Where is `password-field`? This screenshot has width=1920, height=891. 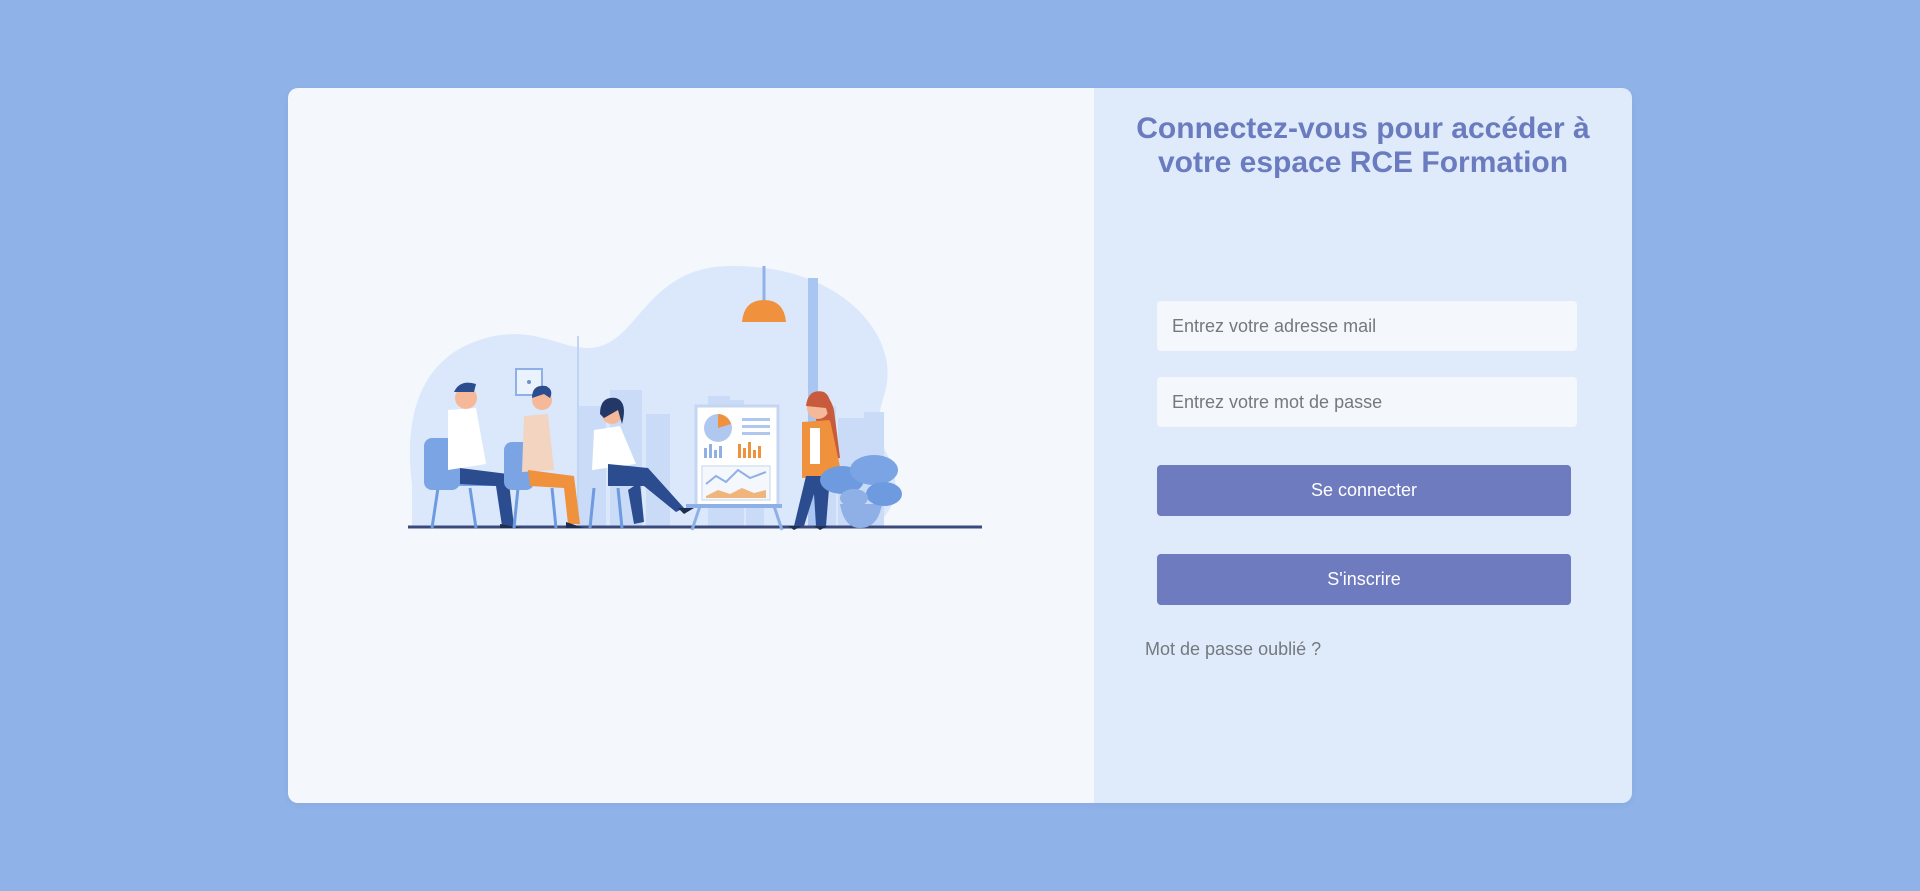 password-field is located at coordinates (1367, 402).